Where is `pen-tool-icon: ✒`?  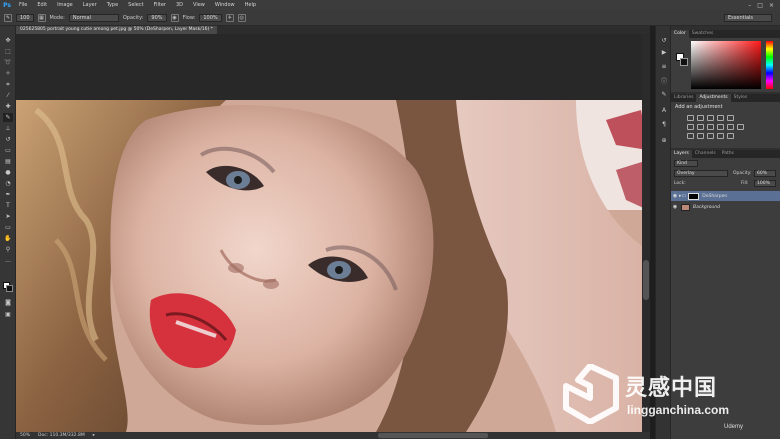 pen-tool-icon: ✒ is located at coordinates (8, 194).